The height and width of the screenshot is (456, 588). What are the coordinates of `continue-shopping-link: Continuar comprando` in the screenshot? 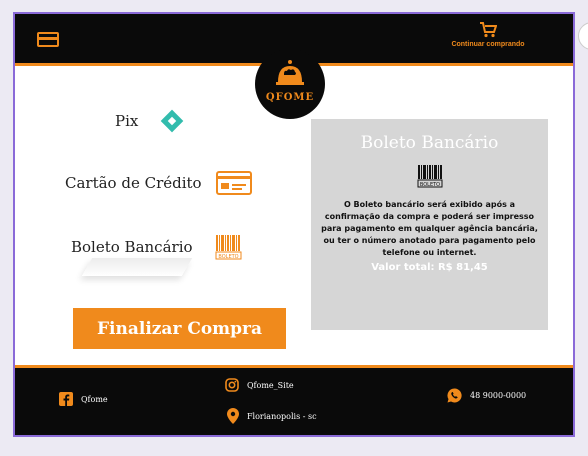 It's located at (488, 35).